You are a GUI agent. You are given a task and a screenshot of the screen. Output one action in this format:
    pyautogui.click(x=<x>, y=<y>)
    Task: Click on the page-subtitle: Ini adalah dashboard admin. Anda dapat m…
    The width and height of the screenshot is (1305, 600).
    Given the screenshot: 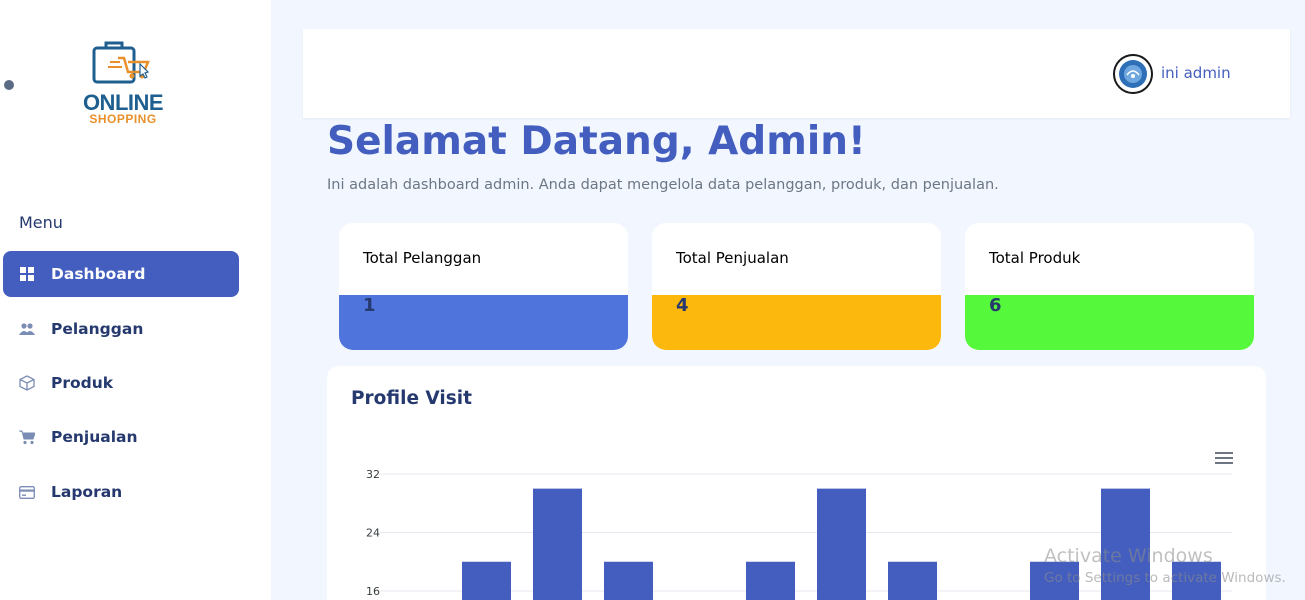 What is the action you would take?
    pyautogui.click(x=663, y=185)
    